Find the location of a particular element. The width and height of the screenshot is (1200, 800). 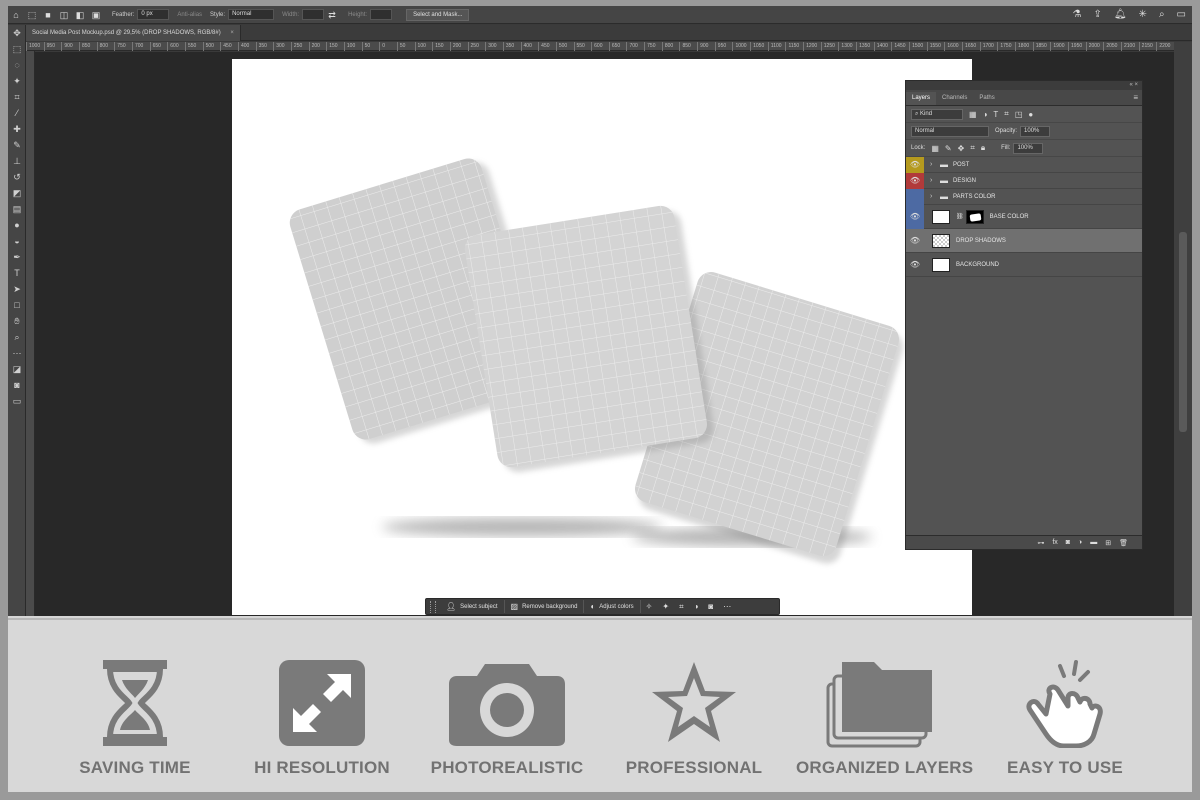

lock-transparency-icon: ▦ is located at coordinates (935, 148).